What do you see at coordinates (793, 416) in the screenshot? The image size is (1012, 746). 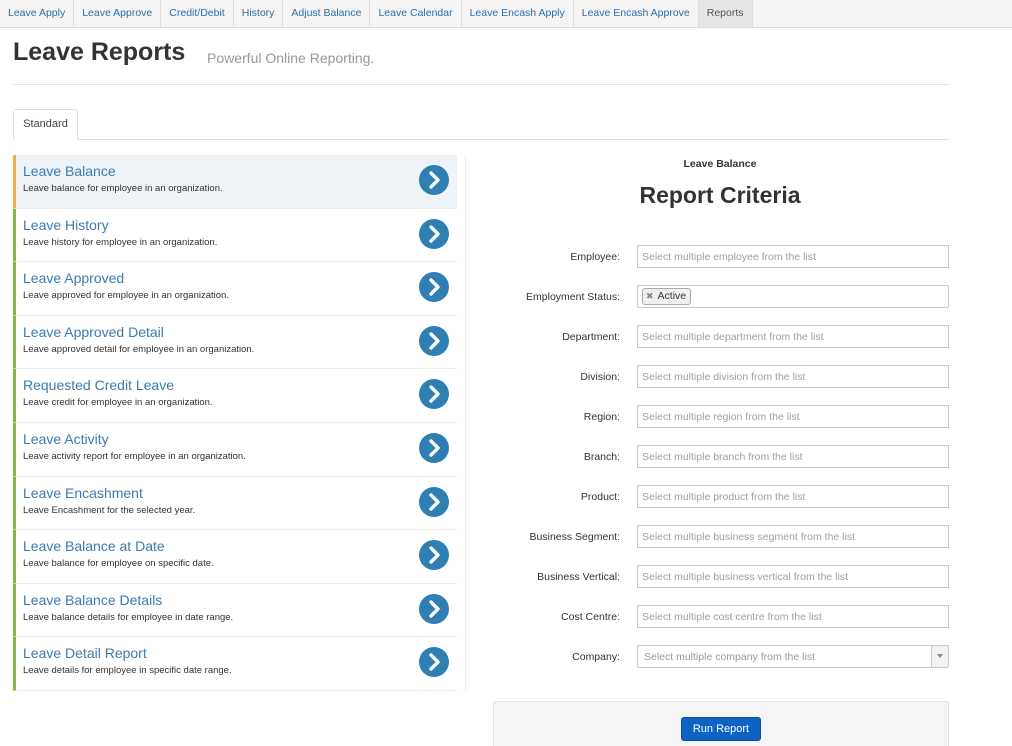 I see `region-input` at bounding box center [793, 416].